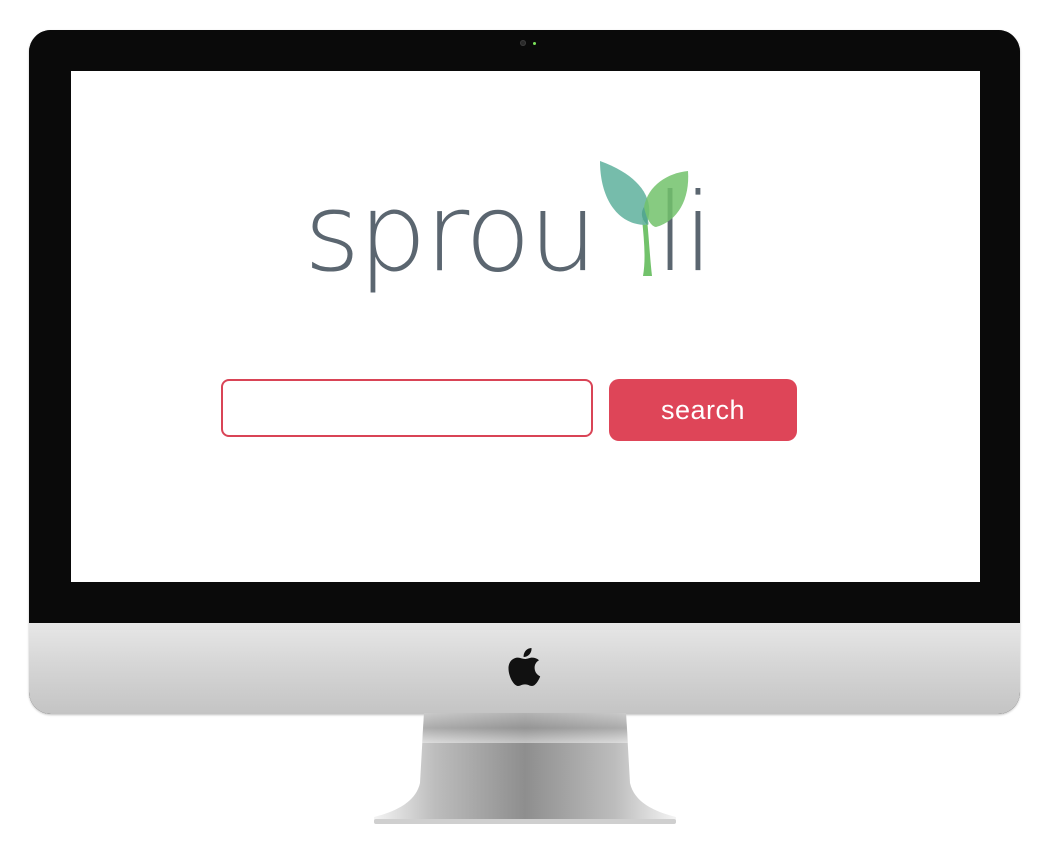 This screenshot has height=852, width=1049. Describe the element at coordinates (534, 43) in the screenshot. I see `camera-led-icon` at that location.